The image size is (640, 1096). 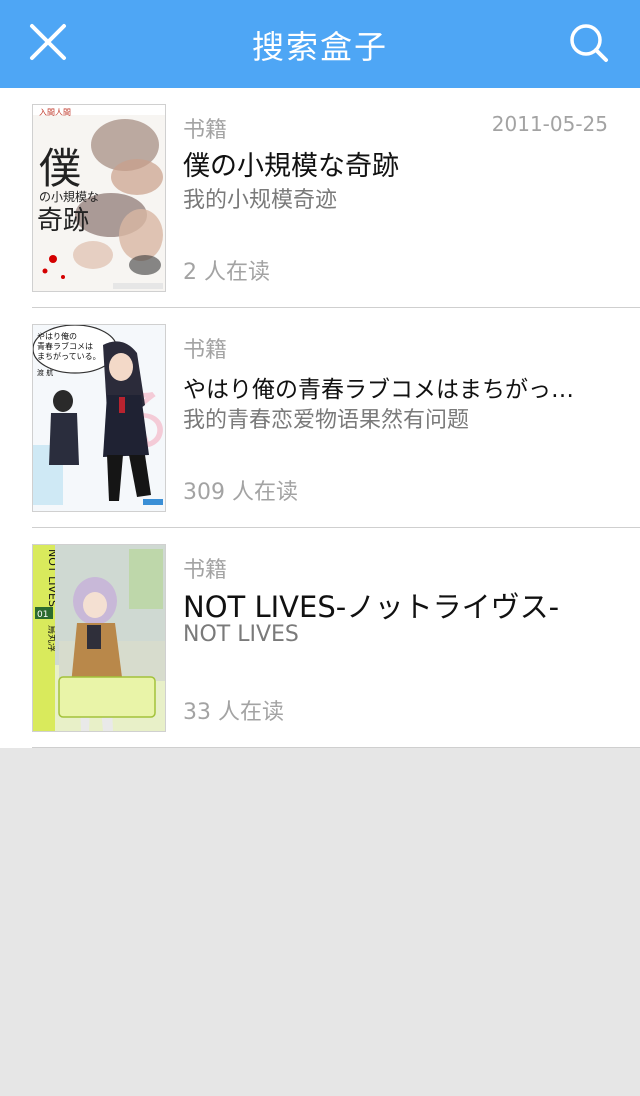 I want to click on search-button, so click(x=590, y=44).